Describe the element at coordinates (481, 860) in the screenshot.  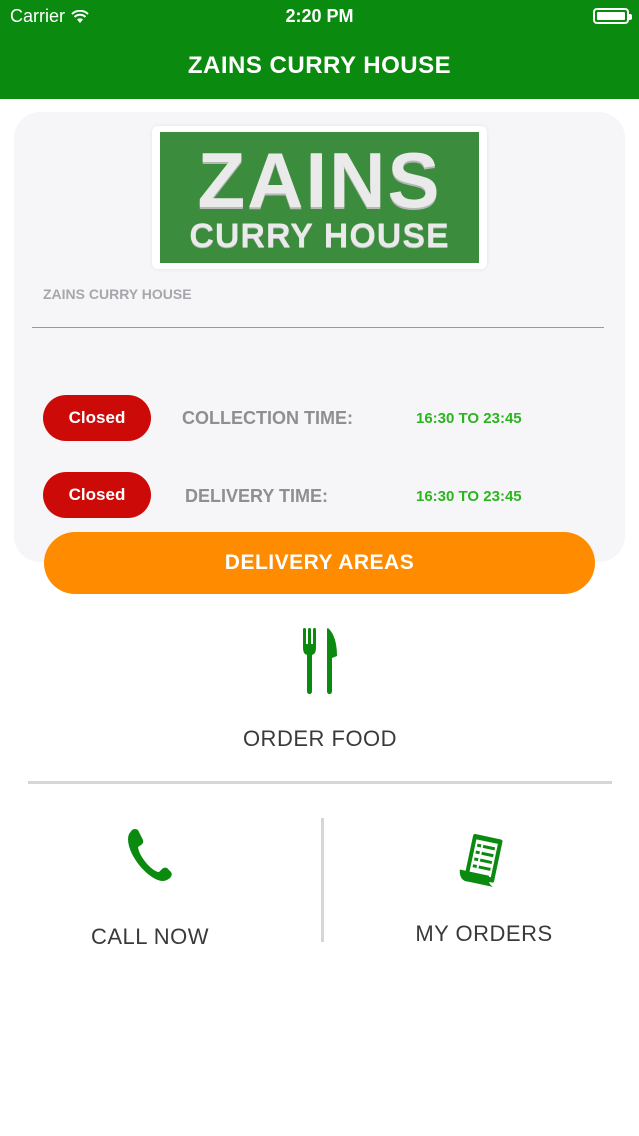
I see `receipt-icon` at that location.